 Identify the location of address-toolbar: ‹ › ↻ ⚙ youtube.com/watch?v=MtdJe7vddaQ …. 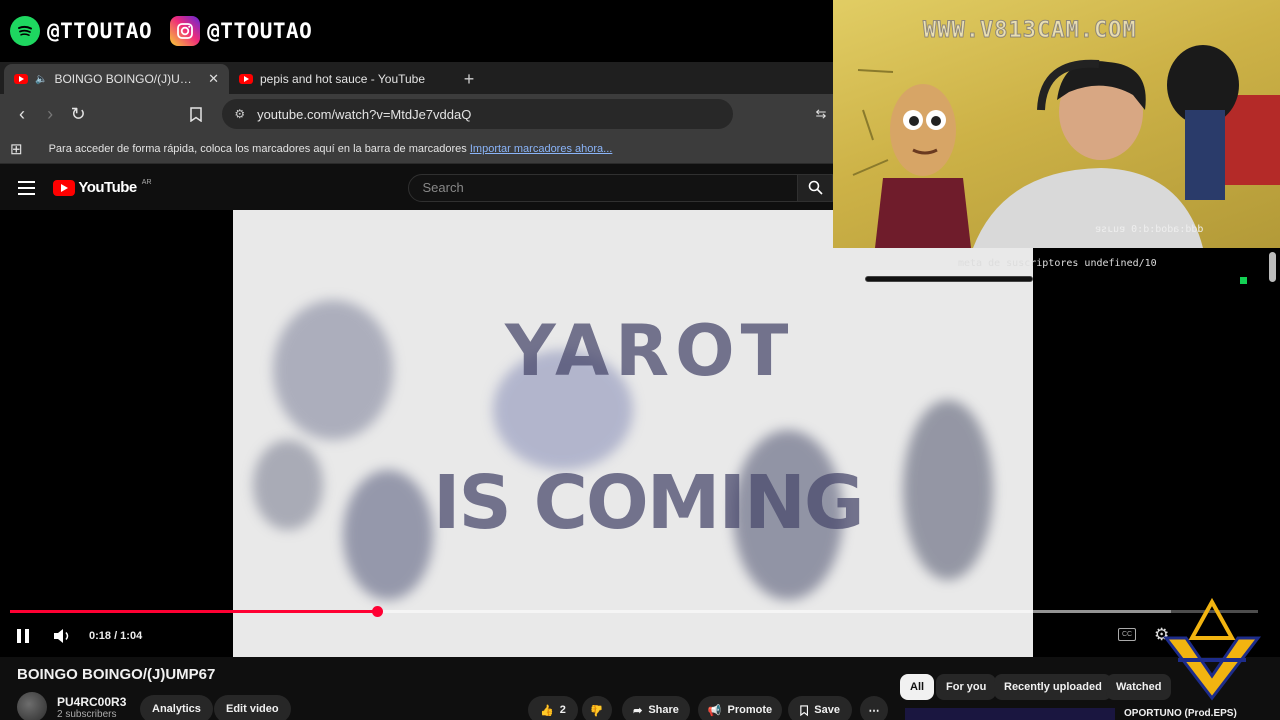
(416, 114).